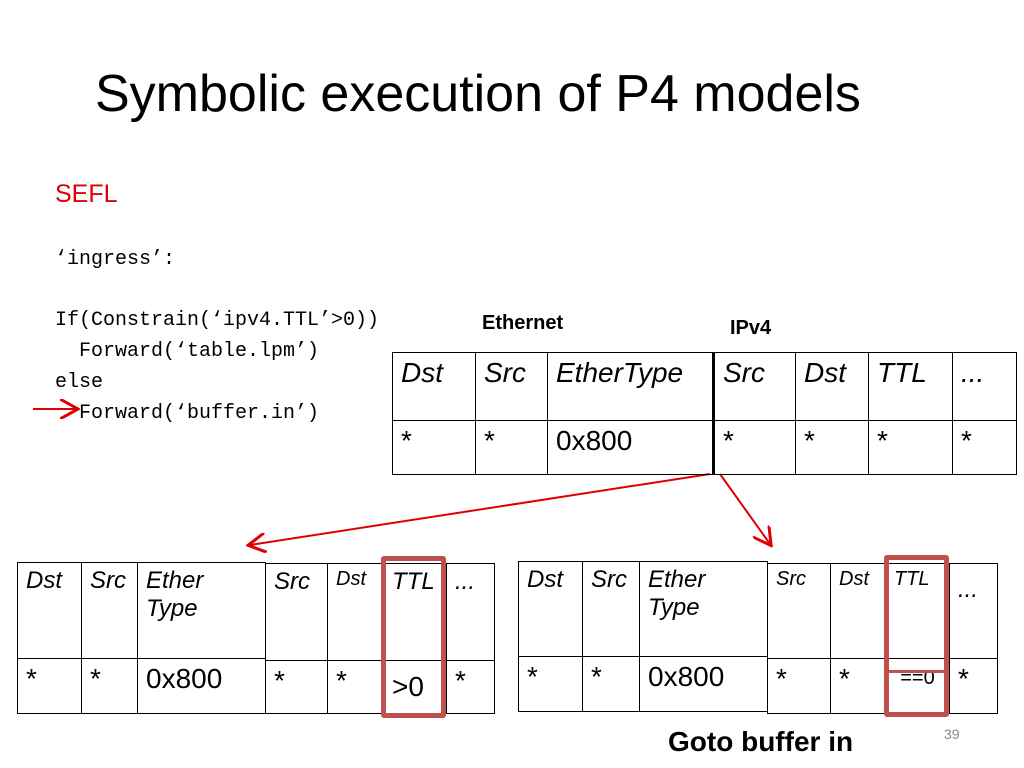 This screenshot has width=1024, height=768. I want to click on header-cell: EtherType, so click(631, 386).